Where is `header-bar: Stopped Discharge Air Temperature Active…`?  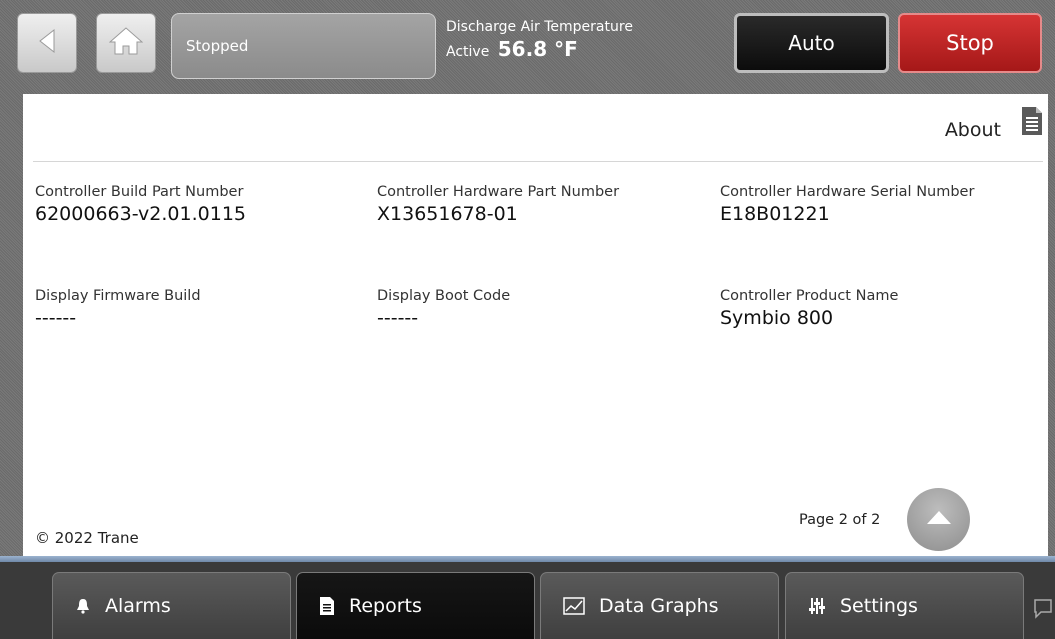
header-bar: Stopped Discharge Air Temperature Active… is located at coordinates (528, 47).